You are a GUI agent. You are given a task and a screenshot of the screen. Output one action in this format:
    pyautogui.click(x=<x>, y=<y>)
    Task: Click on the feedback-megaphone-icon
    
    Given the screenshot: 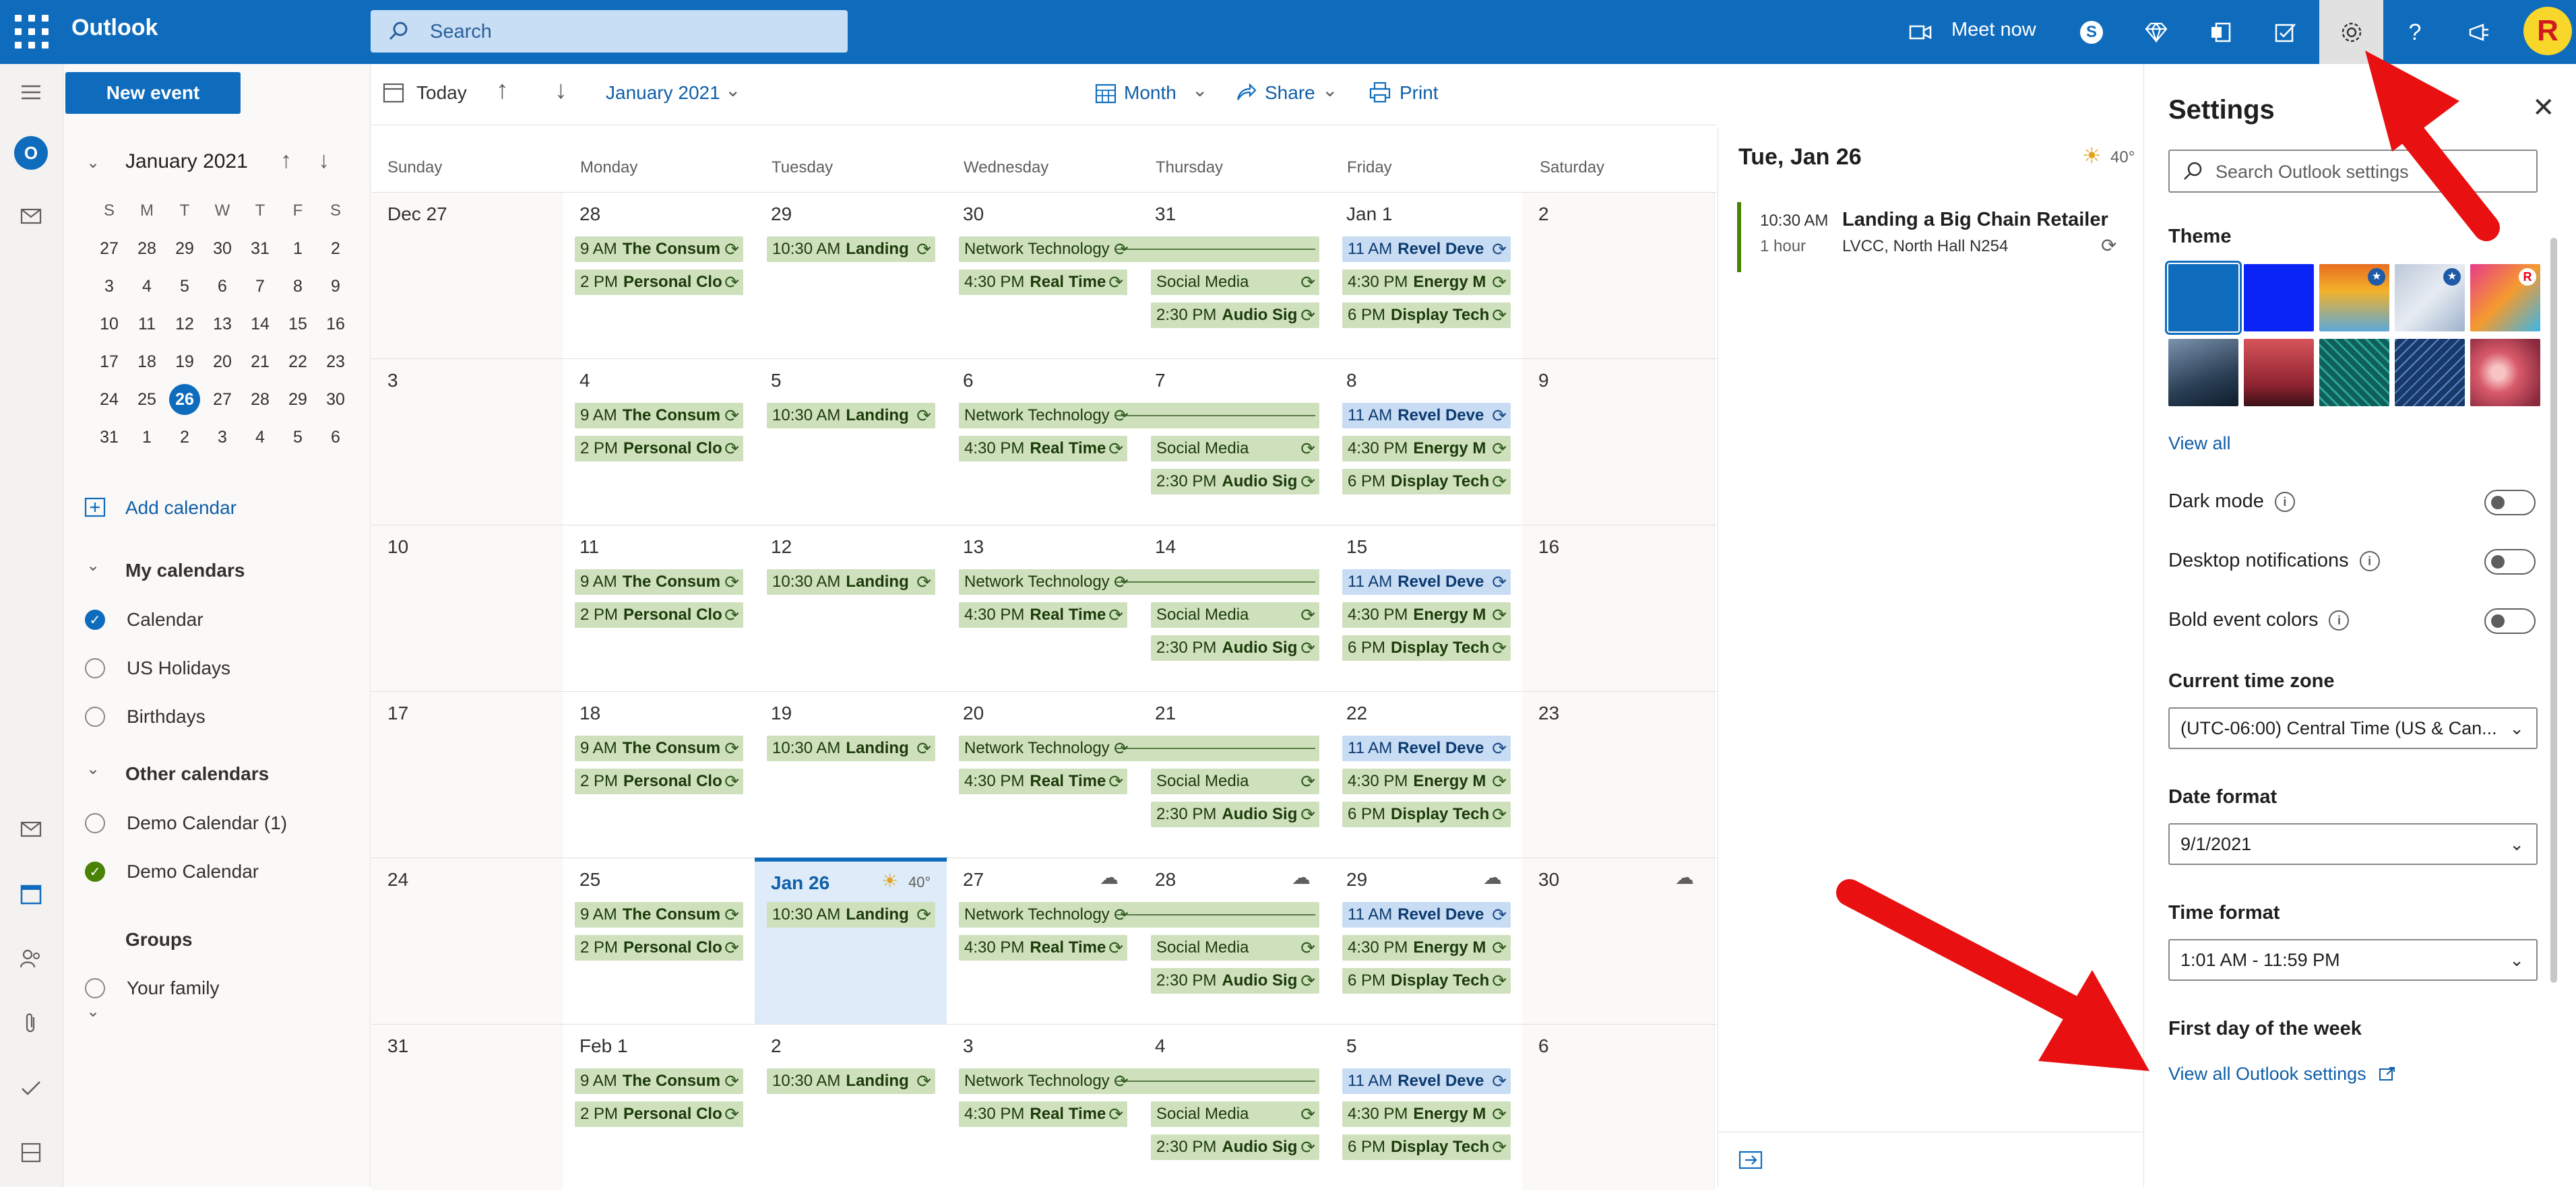 What is the action you would take?
    pyautogui.click(x=2480, y=32)
    